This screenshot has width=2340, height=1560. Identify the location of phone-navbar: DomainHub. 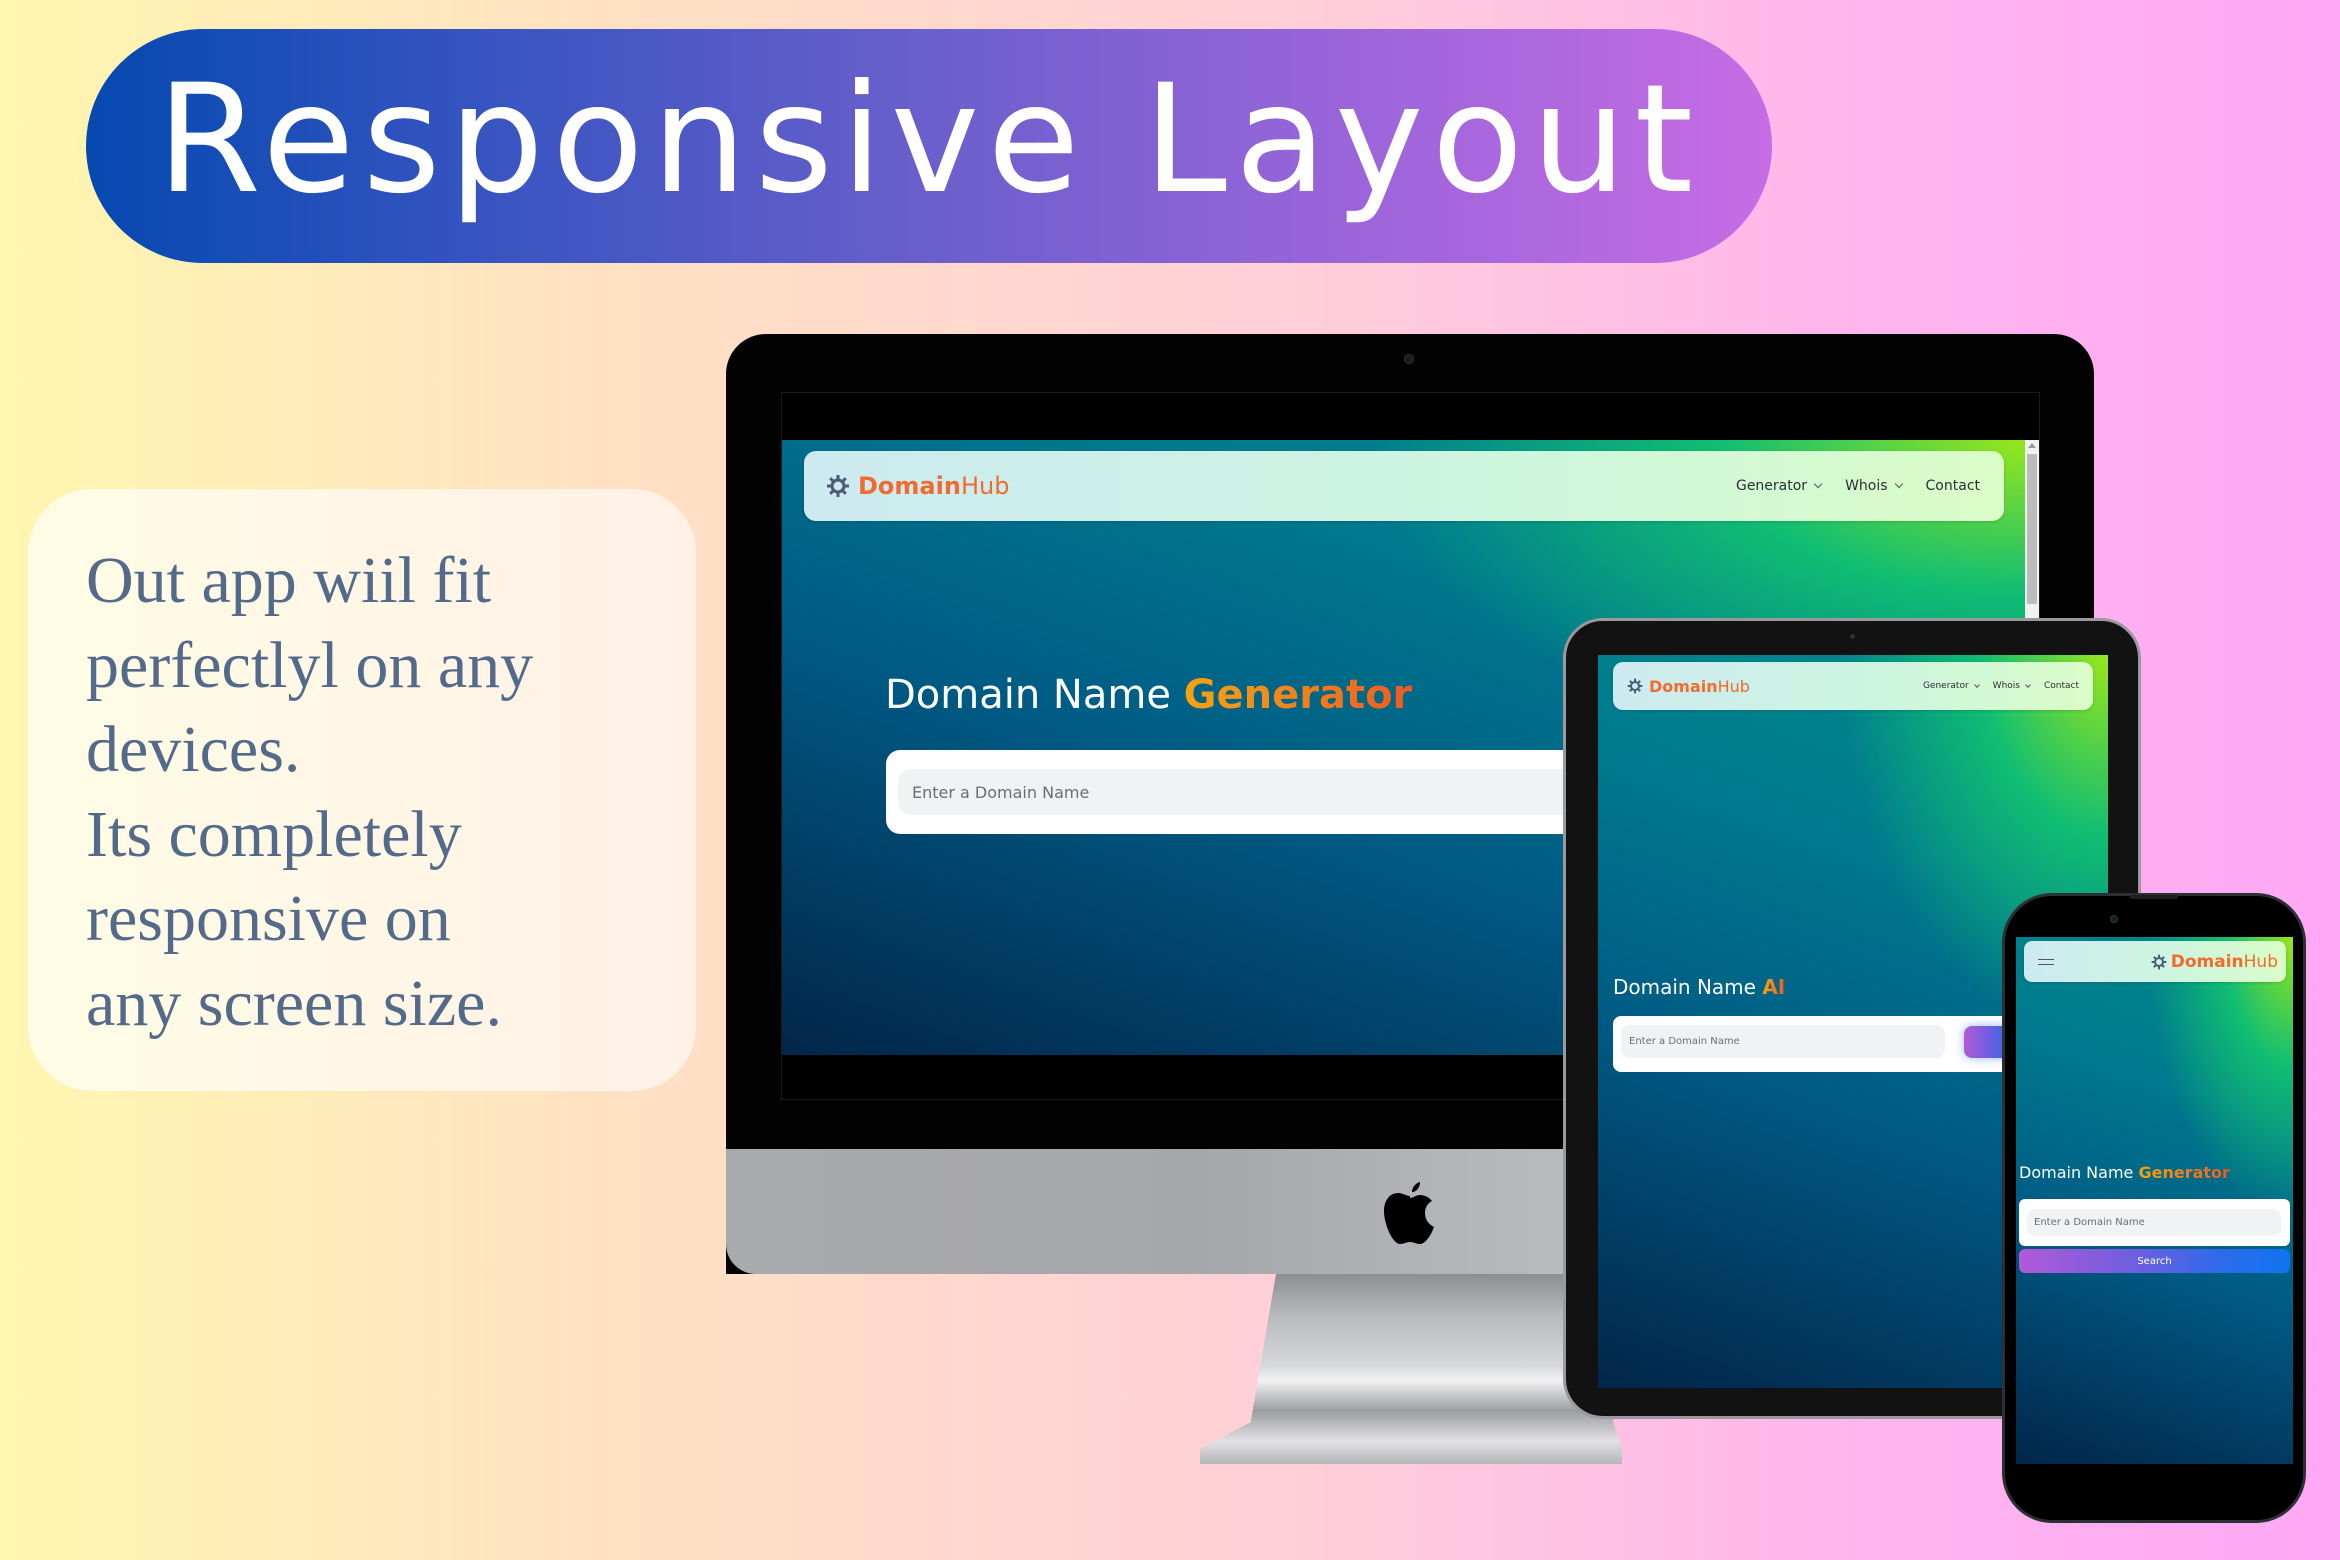
(2155, 961).